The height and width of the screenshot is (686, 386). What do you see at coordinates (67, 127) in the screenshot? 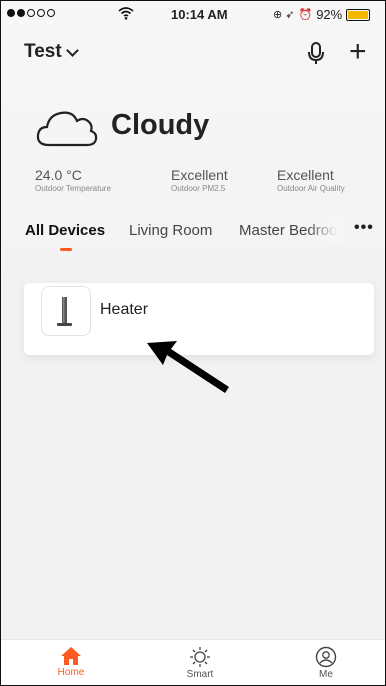
I see `cloud-icon` at bounding box center [67, 127].